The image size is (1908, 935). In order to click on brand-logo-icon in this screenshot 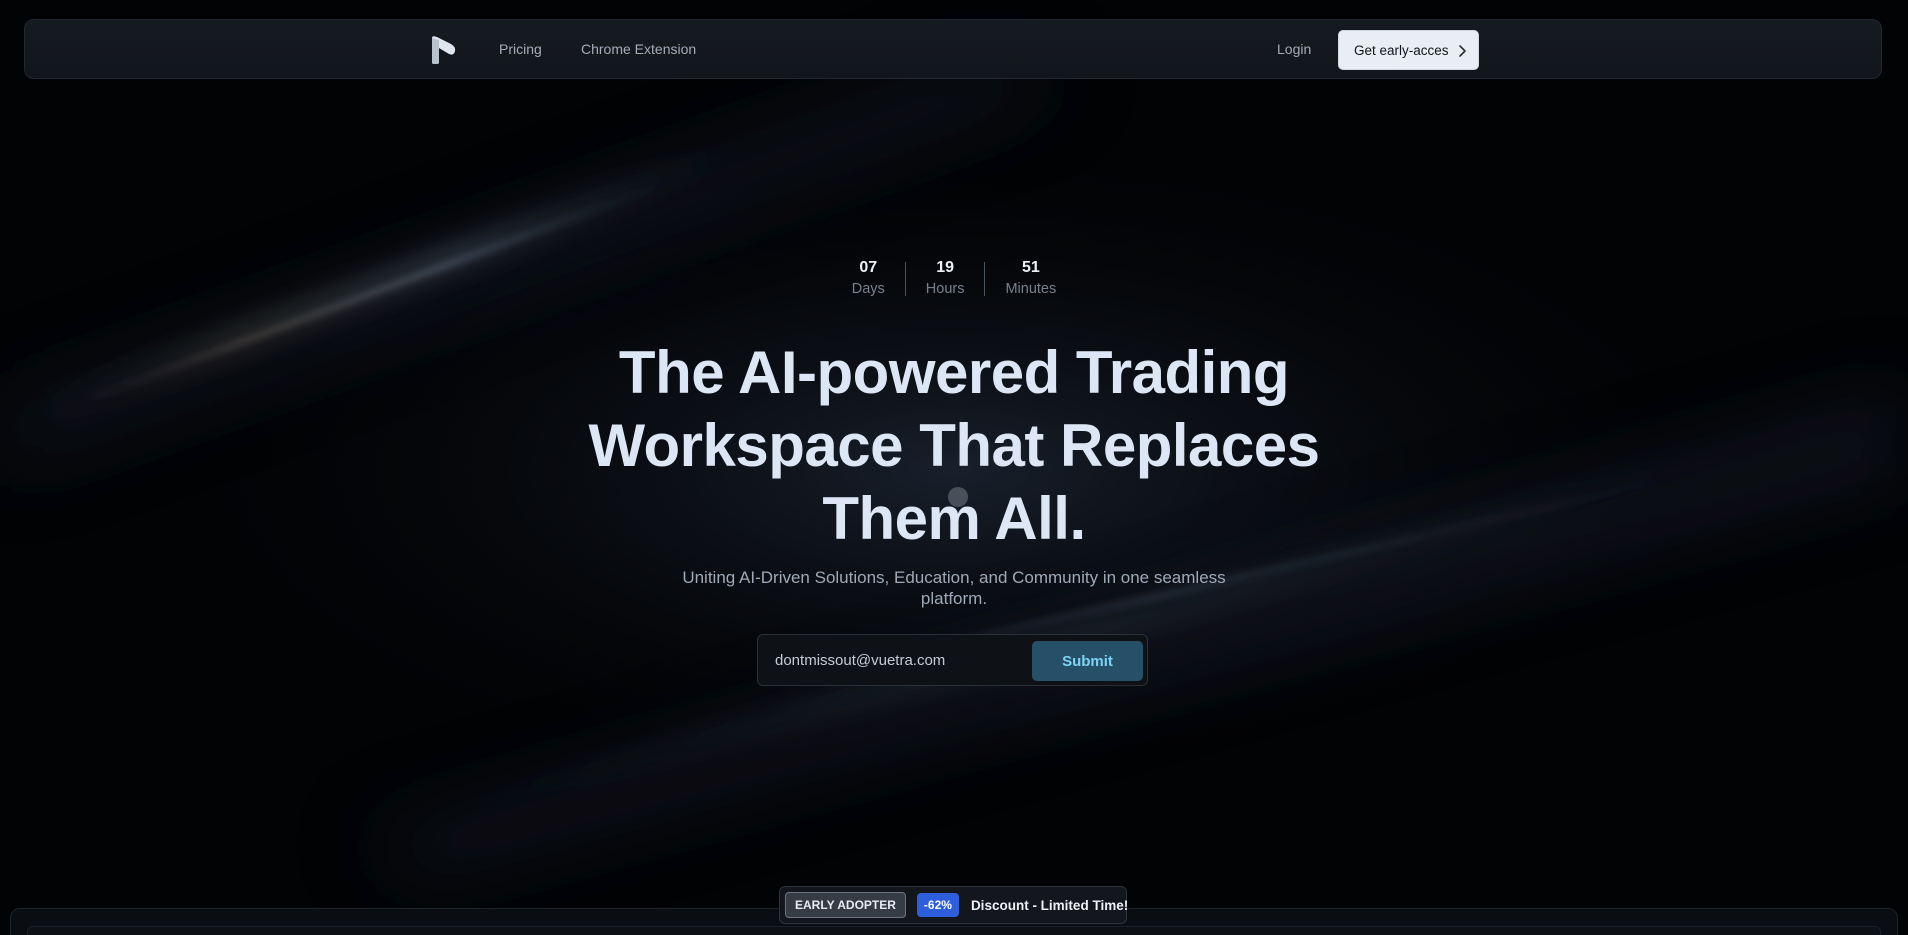, I will do `click(443, 50)`.